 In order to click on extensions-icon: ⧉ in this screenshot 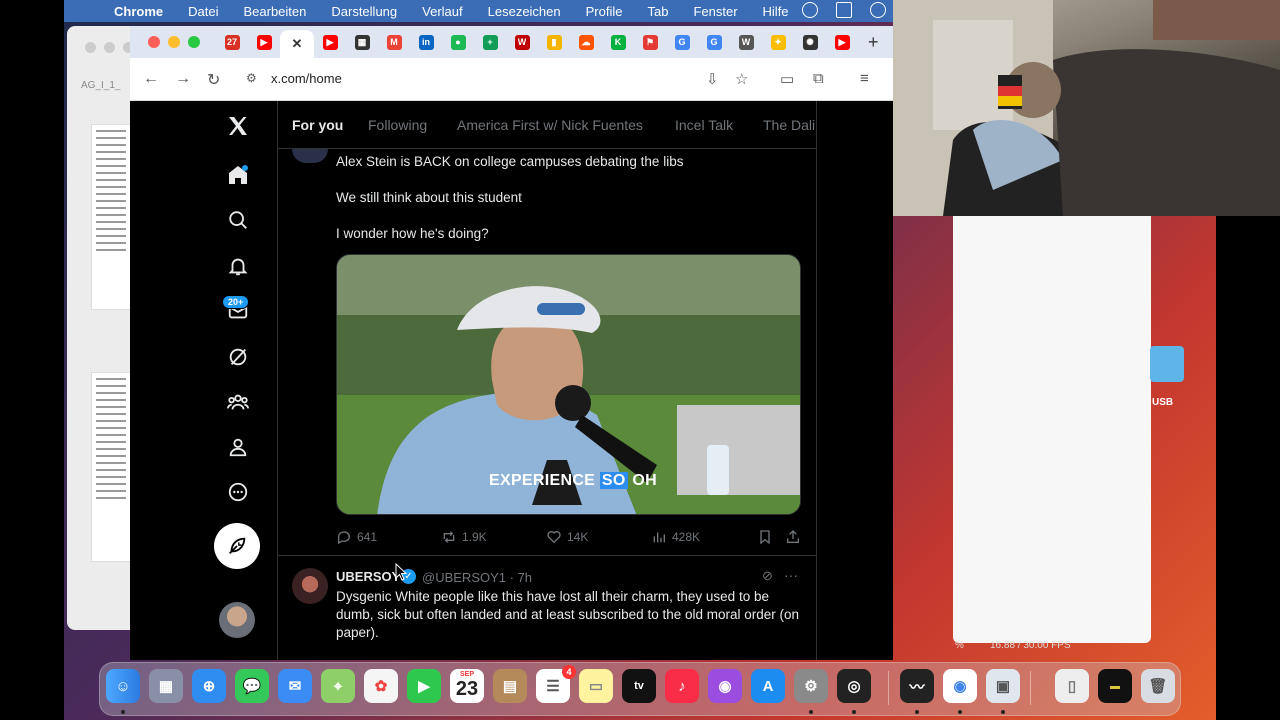, I will do `click(818, 78)`.